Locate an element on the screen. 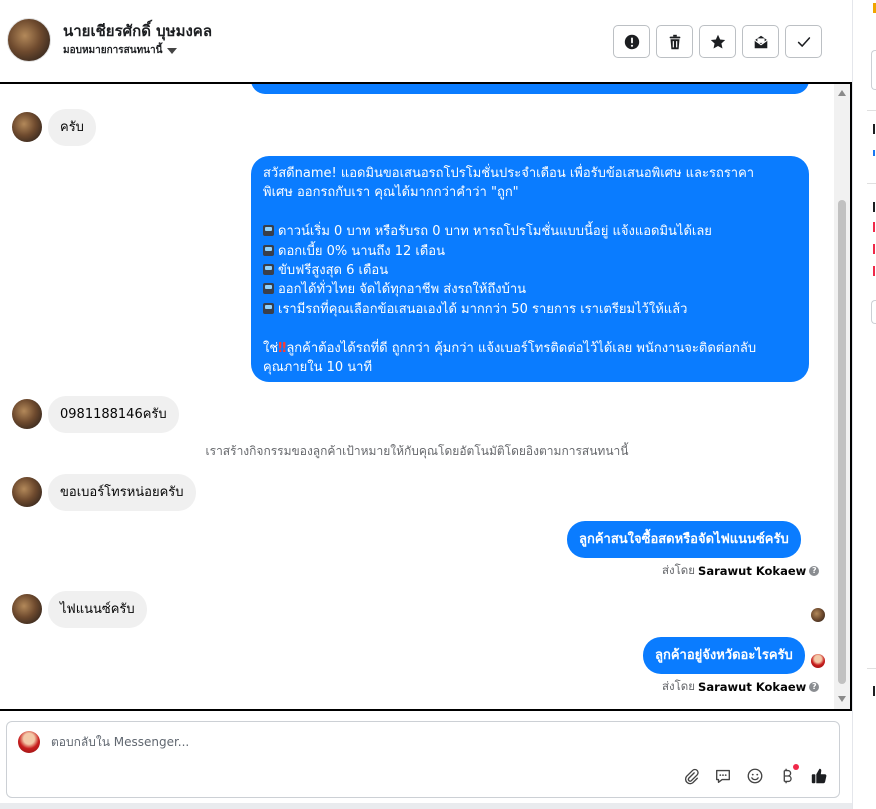  emoji-button is located at coordinates (755, 776).